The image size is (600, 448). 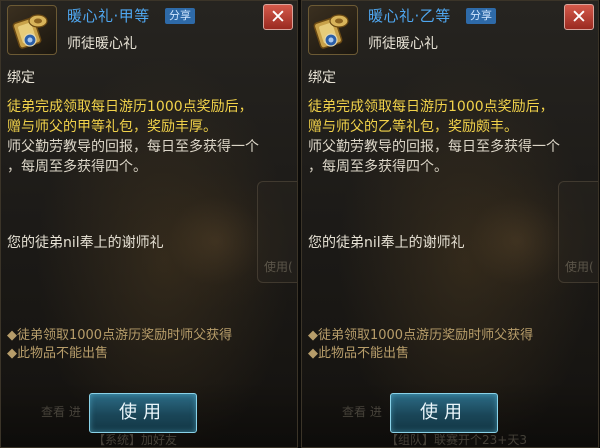 What do you see at coordinates (108, 16) in the screenshot?
I see `item-title: 暖心礼·甲等` at bounding box center [108, 16].